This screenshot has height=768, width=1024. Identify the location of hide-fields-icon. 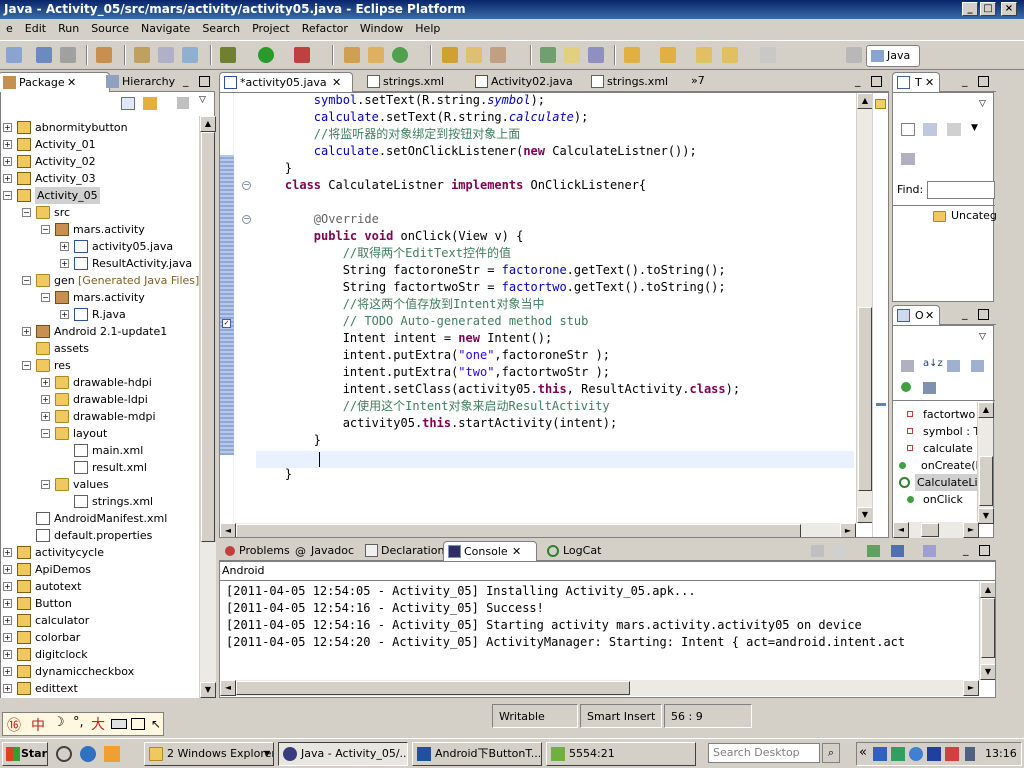
(907, 366).